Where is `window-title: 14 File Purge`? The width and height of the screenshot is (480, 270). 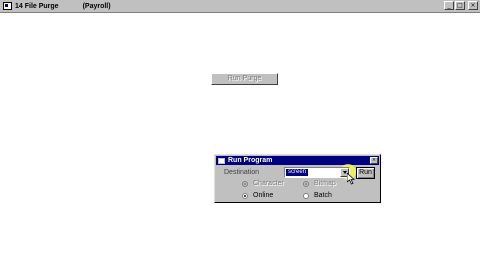
window-title: 14 File Purge is located at coordinates (37, 6).